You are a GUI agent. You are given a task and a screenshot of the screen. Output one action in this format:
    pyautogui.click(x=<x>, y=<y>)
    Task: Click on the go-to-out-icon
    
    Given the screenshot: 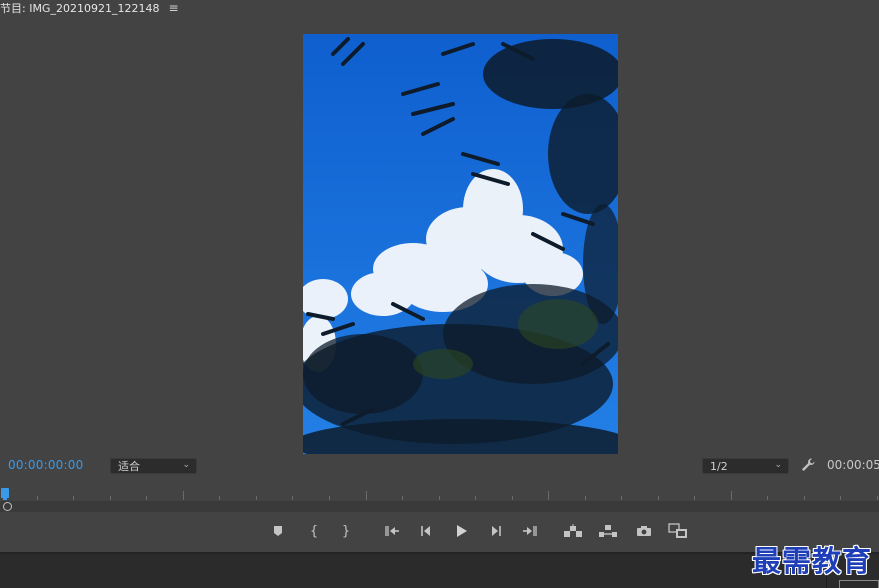 What is the action you would take?
    pyautogui.click(x=530, y=531)
    